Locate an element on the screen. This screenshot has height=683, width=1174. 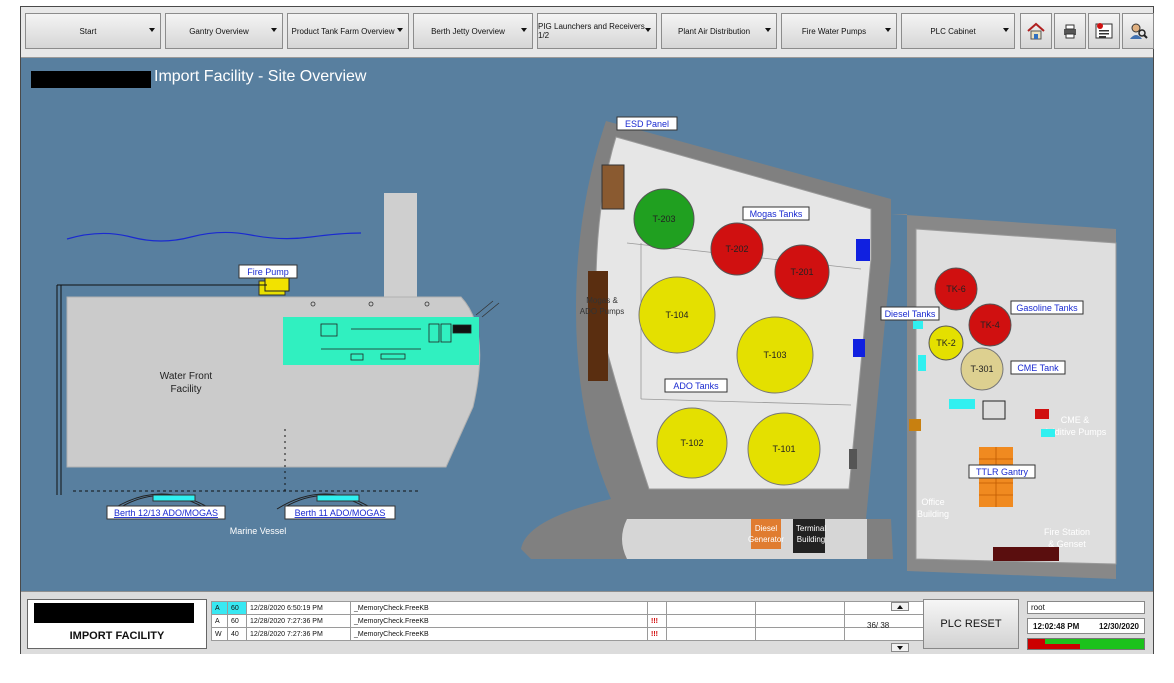
mogas-ado-pump-skid is located at coordinates (598, 326).